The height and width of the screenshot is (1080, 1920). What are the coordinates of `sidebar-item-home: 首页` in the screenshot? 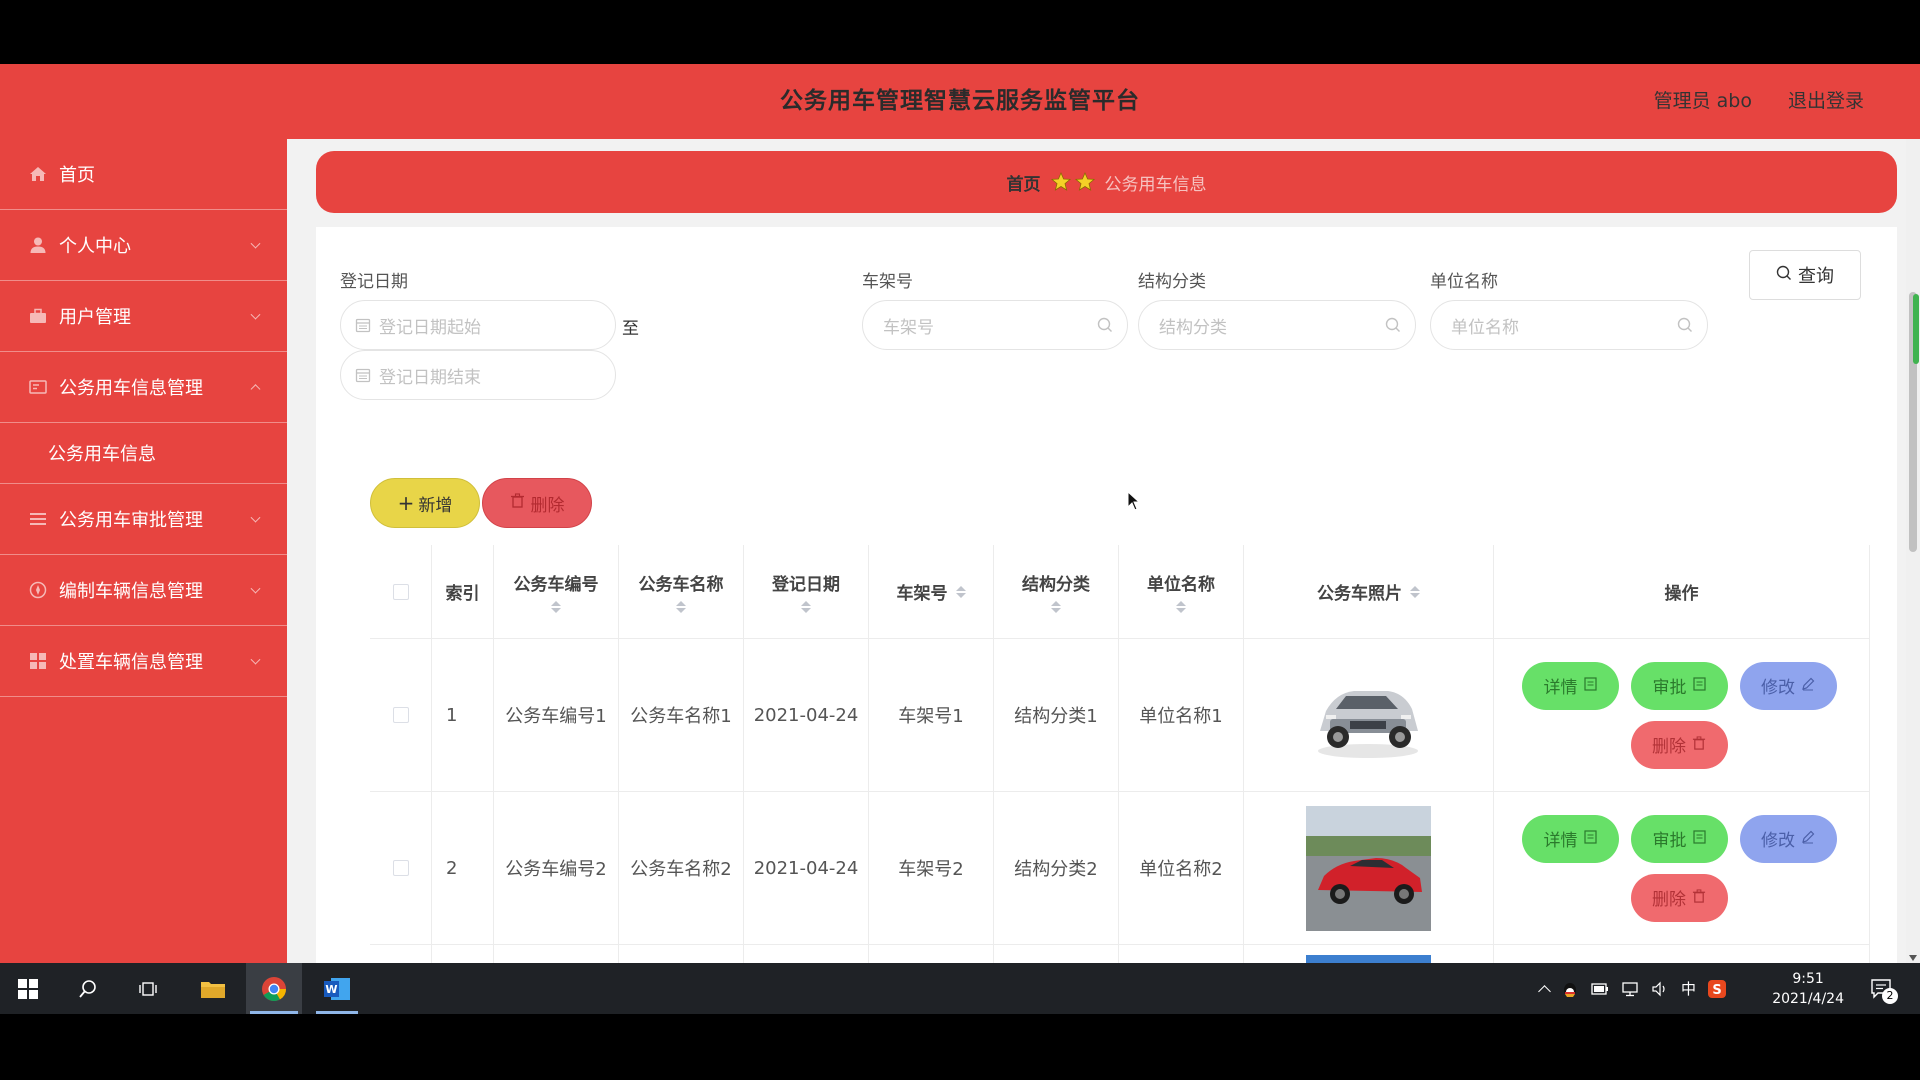 It's located at (143, 174).